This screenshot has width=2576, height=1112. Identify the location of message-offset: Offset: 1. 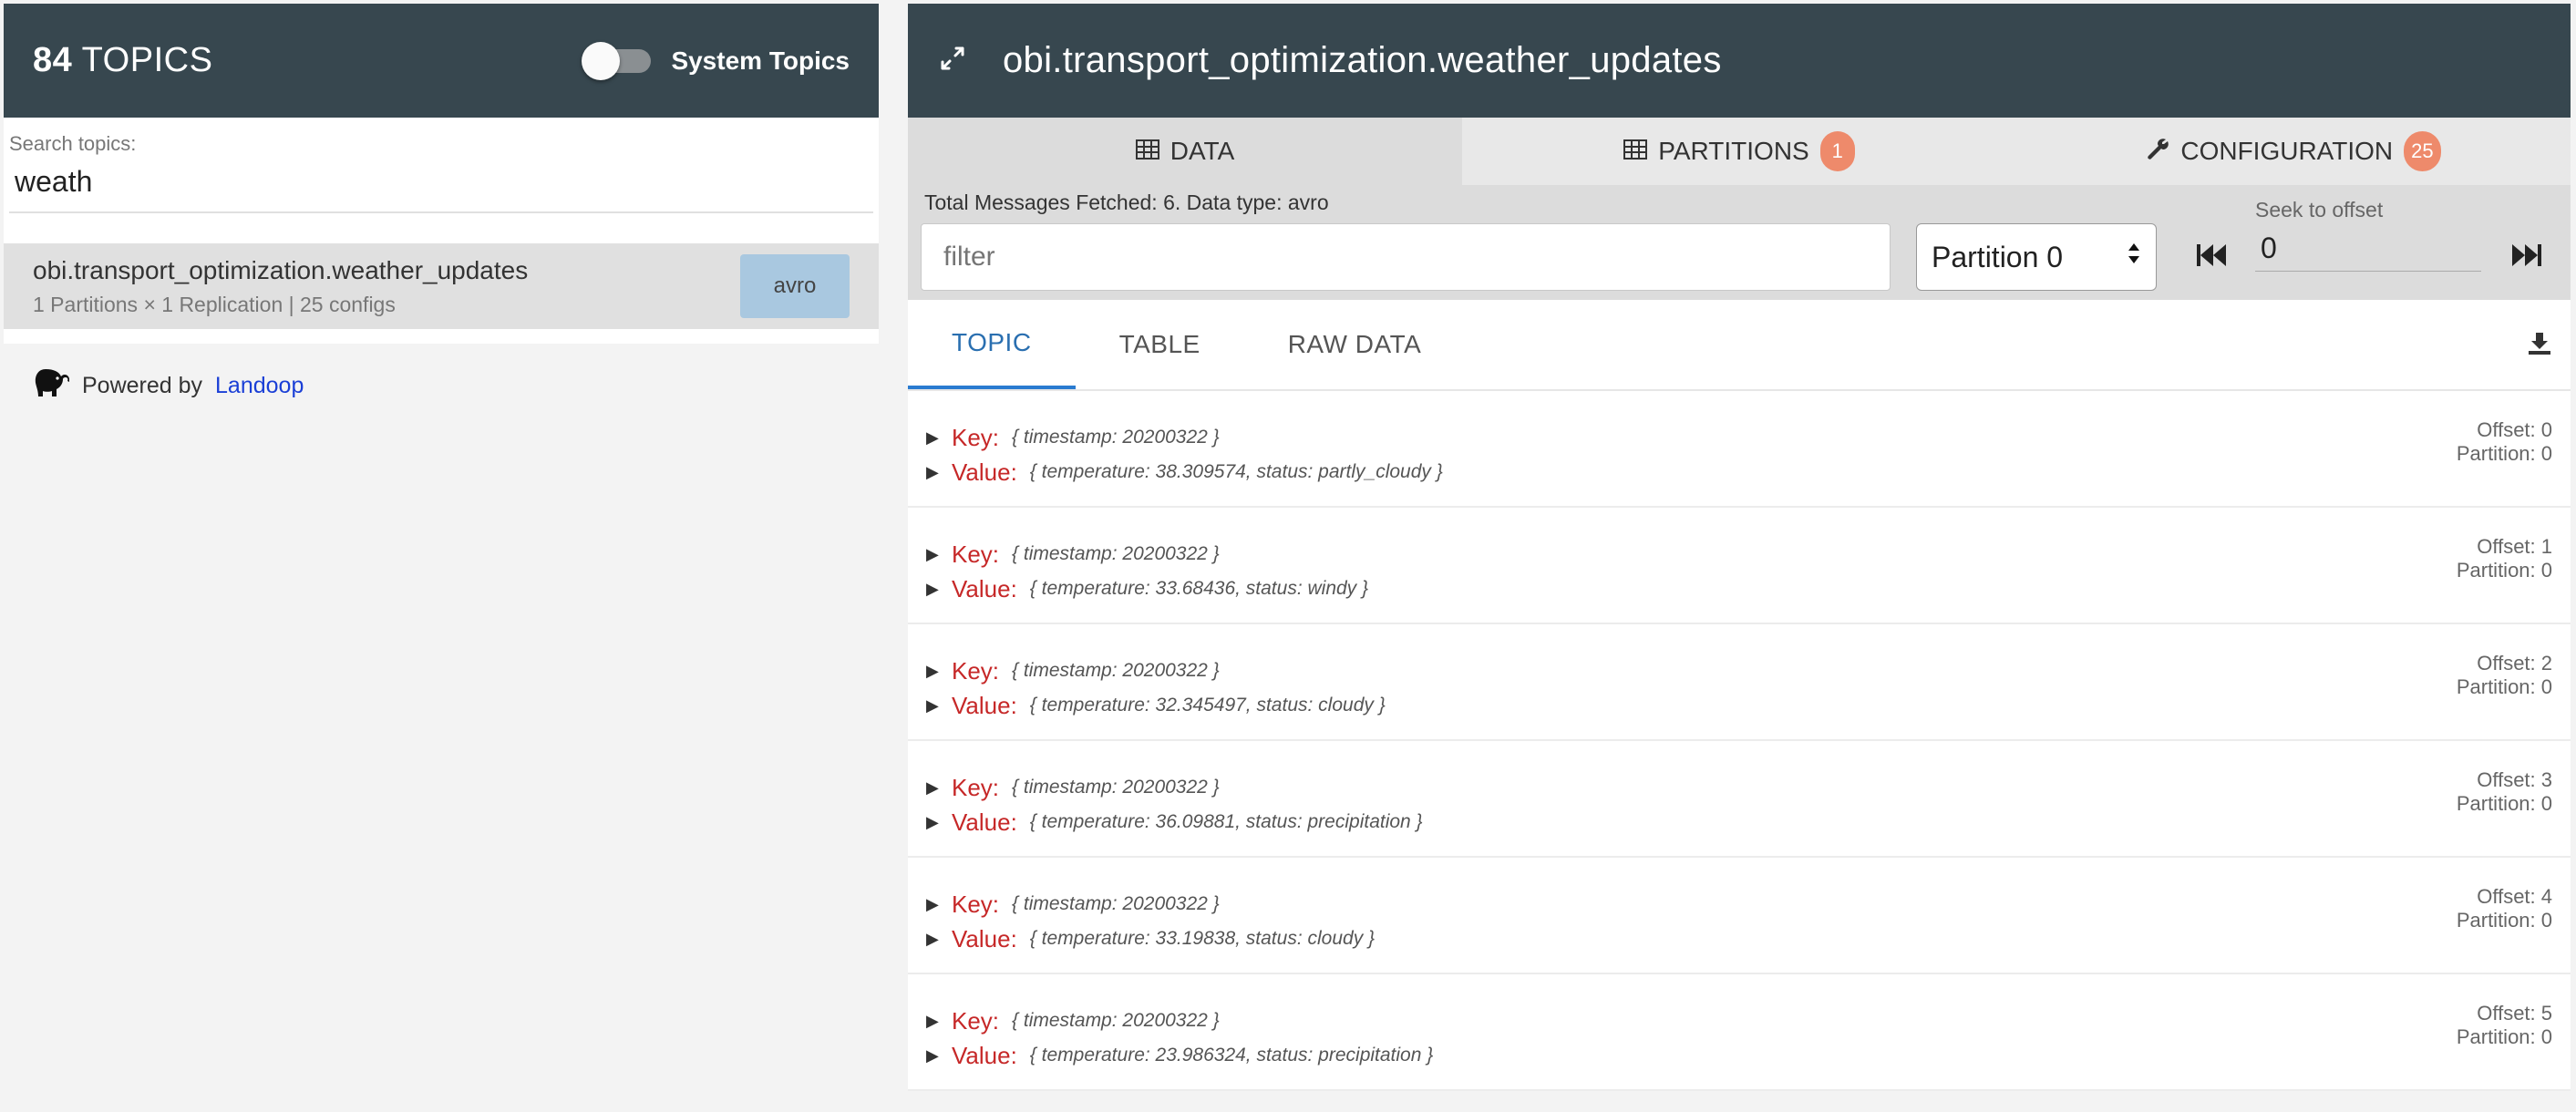
(2514, 546).